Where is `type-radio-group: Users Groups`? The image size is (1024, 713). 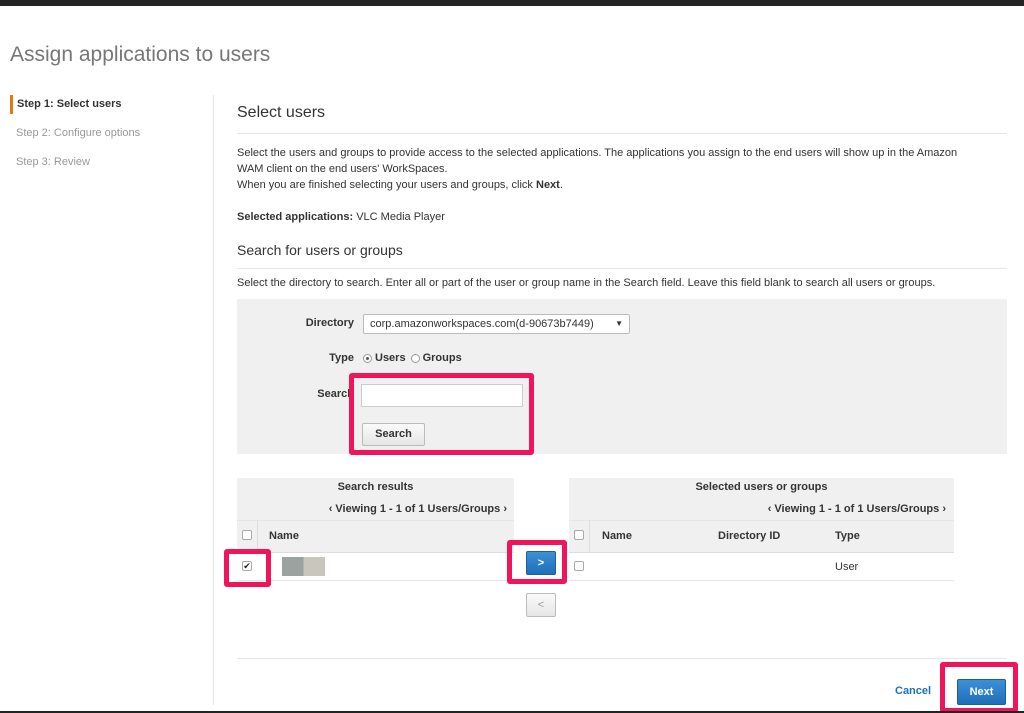 type-radio-group: Users Groups is located at coordinates (412, 358).